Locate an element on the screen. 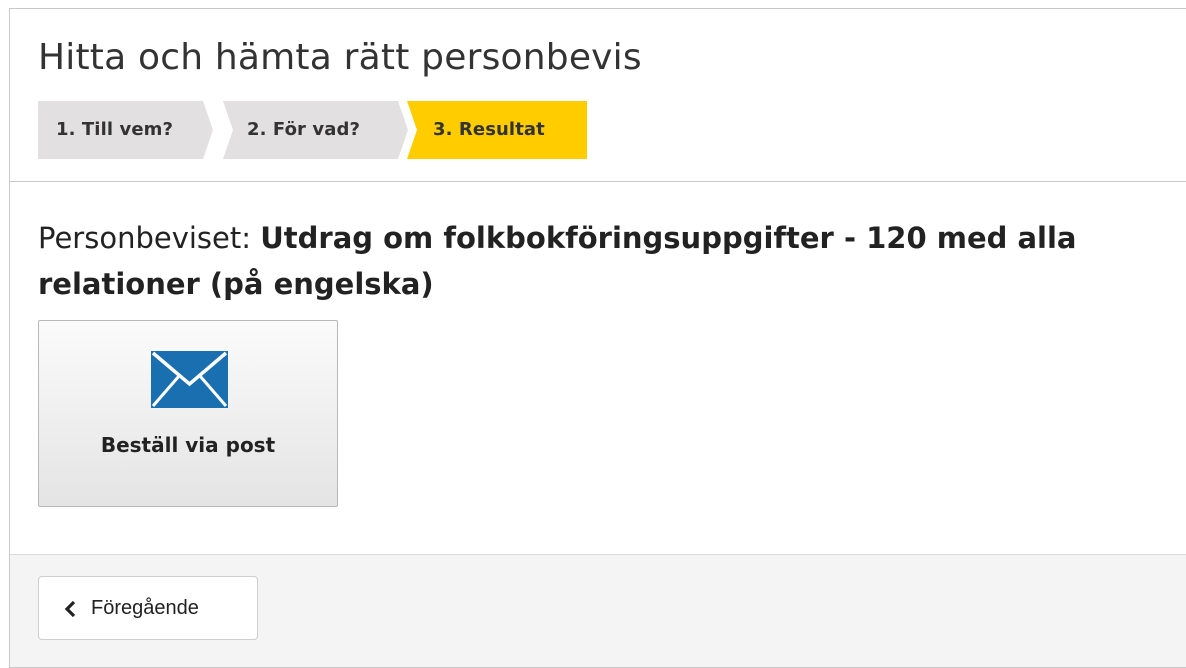  order-by-post-label: Beställ via post is located at coordinates (188, 445).